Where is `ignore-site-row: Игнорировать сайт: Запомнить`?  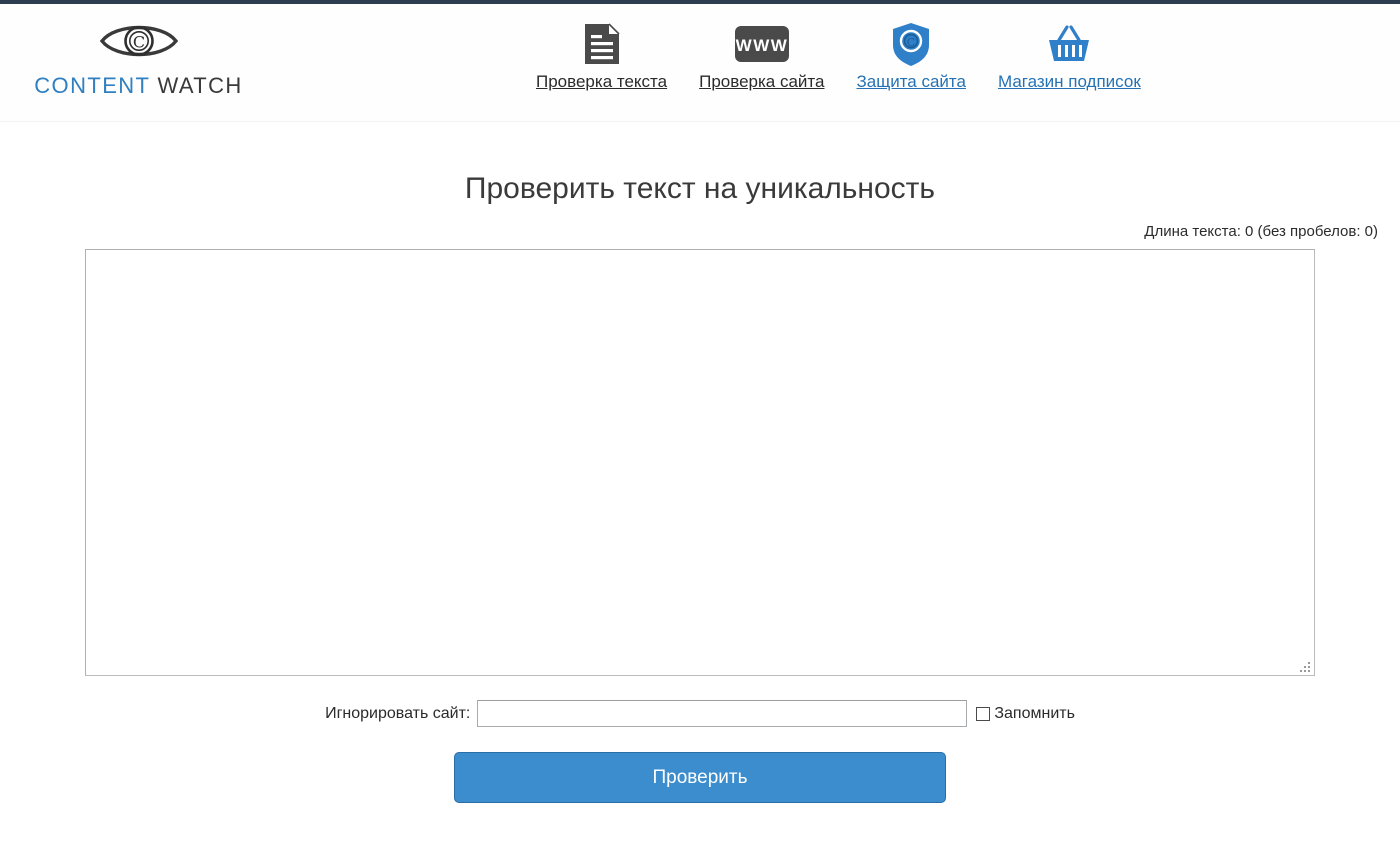 ignore-site-row: Игнорировать сайт: Запомнить is located at coordinates (700, 713).